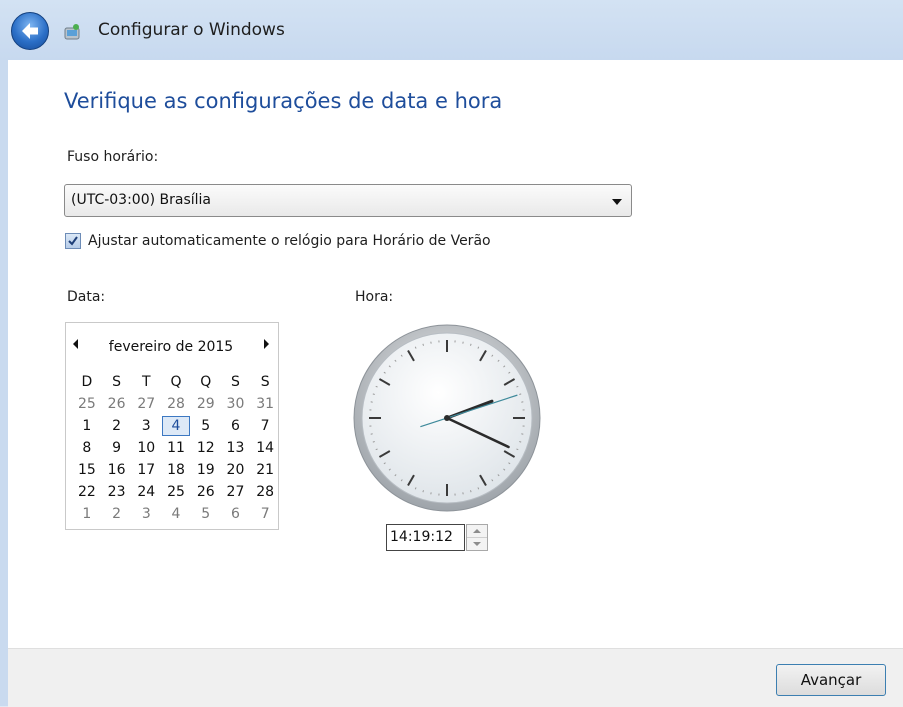 This screenshot has height=707, width=903. I want to click on calendar-day: 13, so click(236, 448).